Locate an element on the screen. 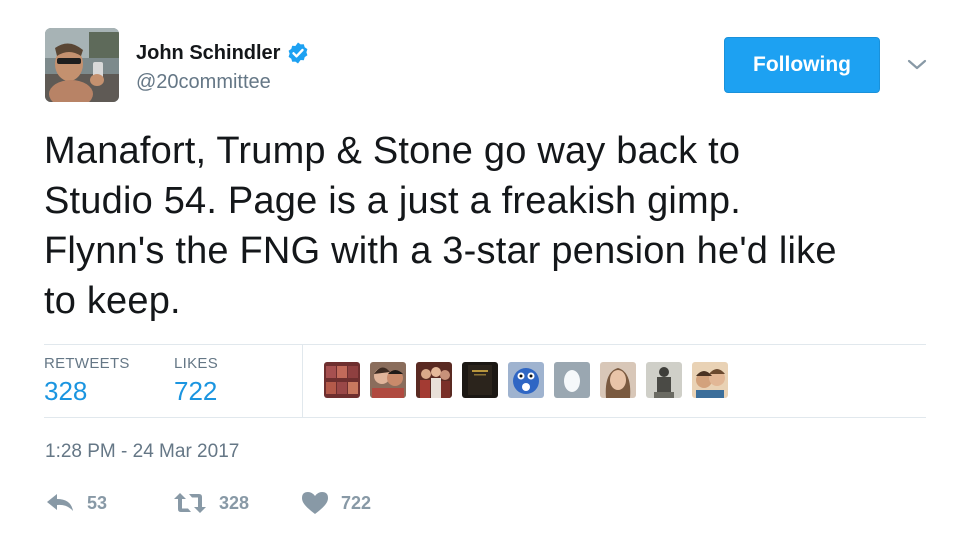  liker-avatar-couple-icon is located at coordinates (388, 380).